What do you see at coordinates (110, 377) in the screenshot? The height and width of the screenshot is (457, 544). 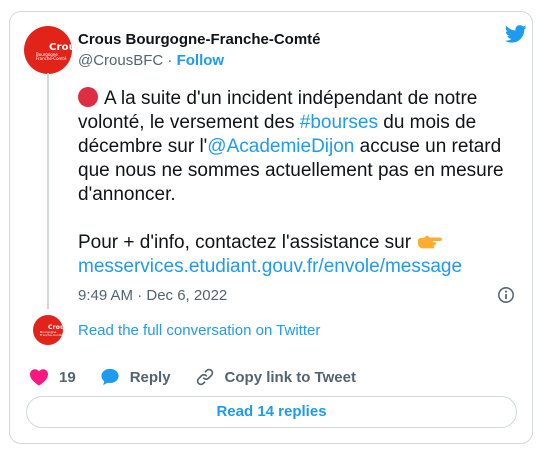 I see `reply-bubble-icon` at bounding box center [110, 377].